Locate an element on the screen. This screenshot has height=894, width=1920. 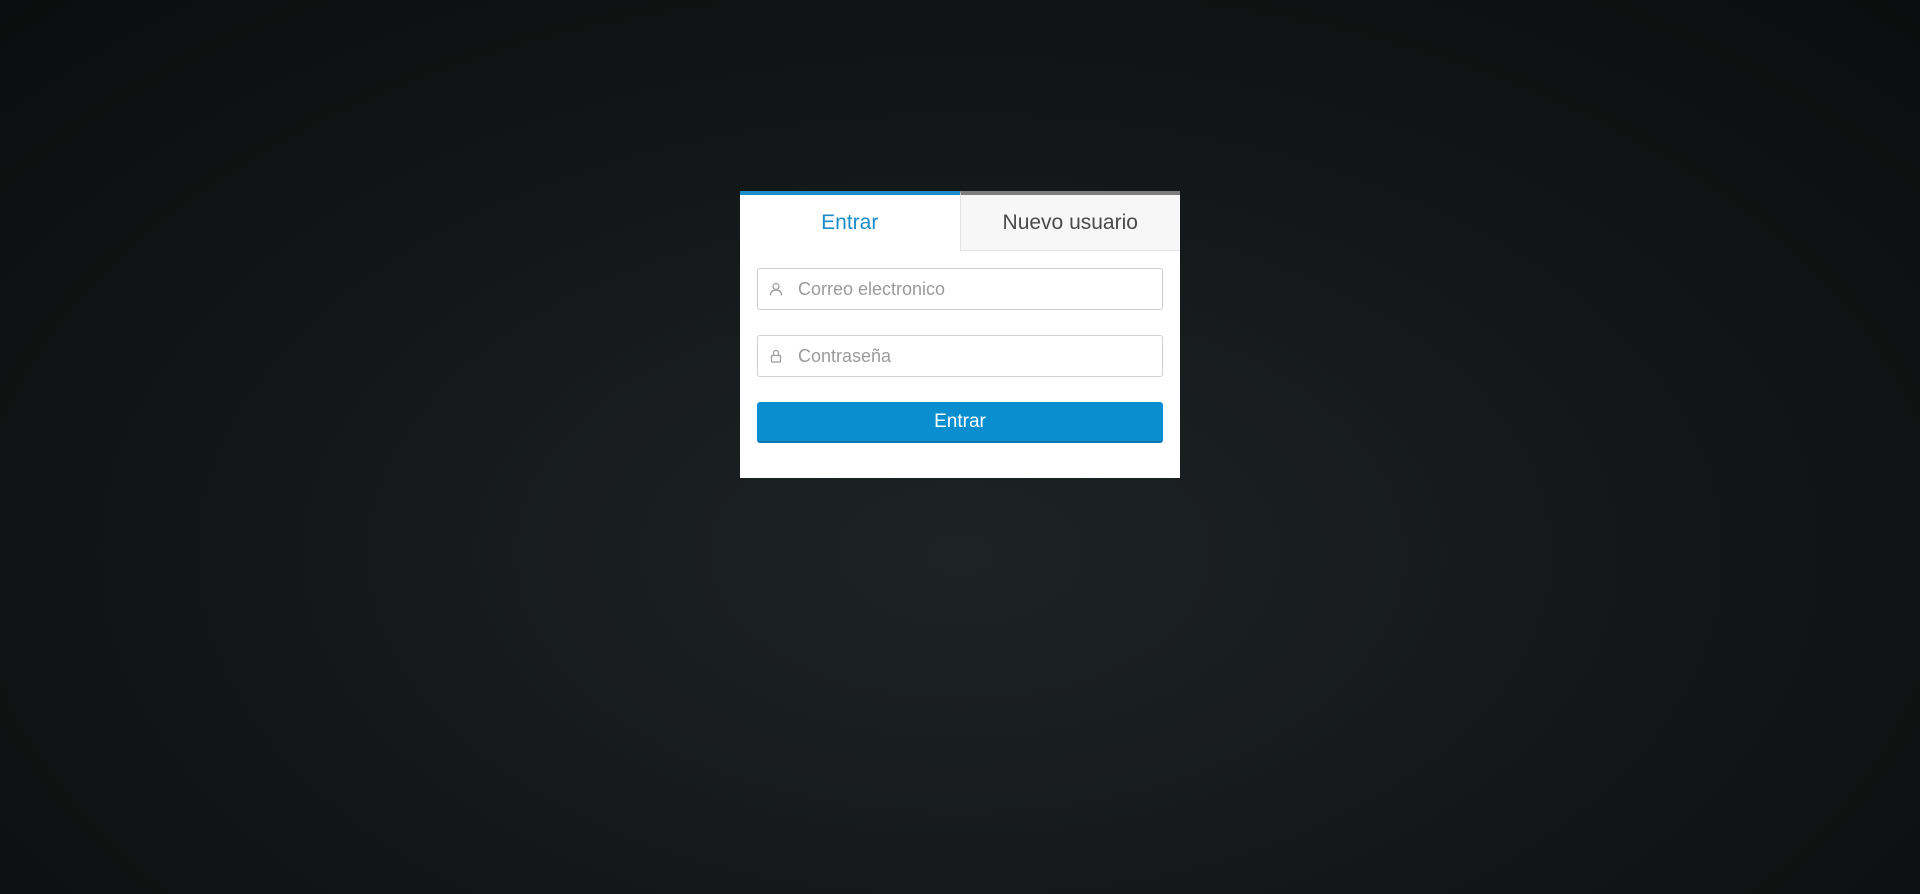
password-input is located at coordinates (976, 356).